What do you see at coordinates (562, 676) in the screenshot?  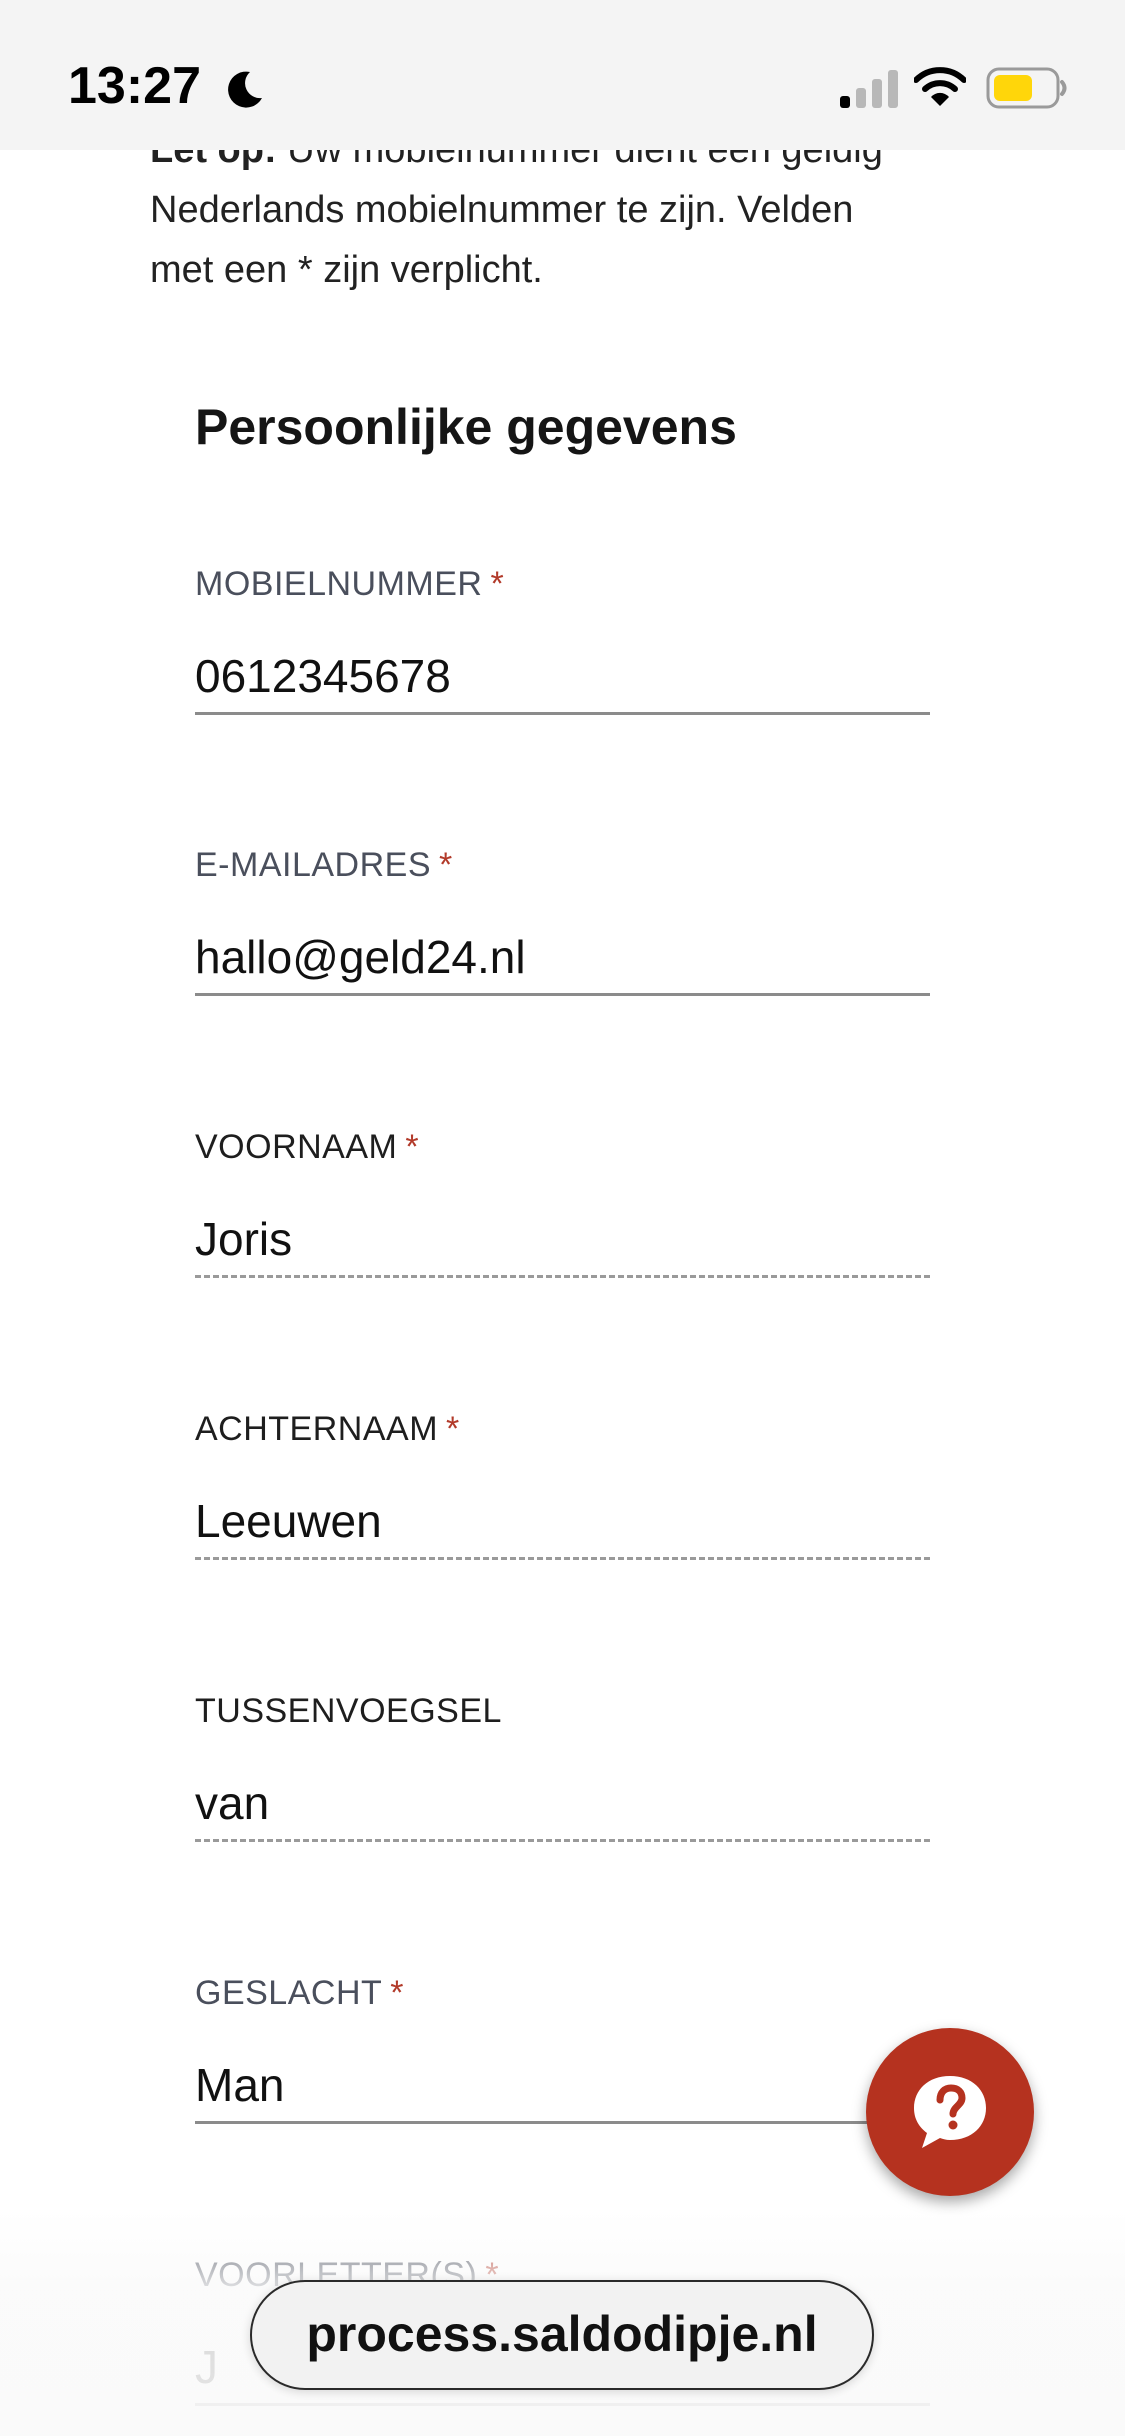 I see `mobielnummer-input` at bounding box center [562, 676].